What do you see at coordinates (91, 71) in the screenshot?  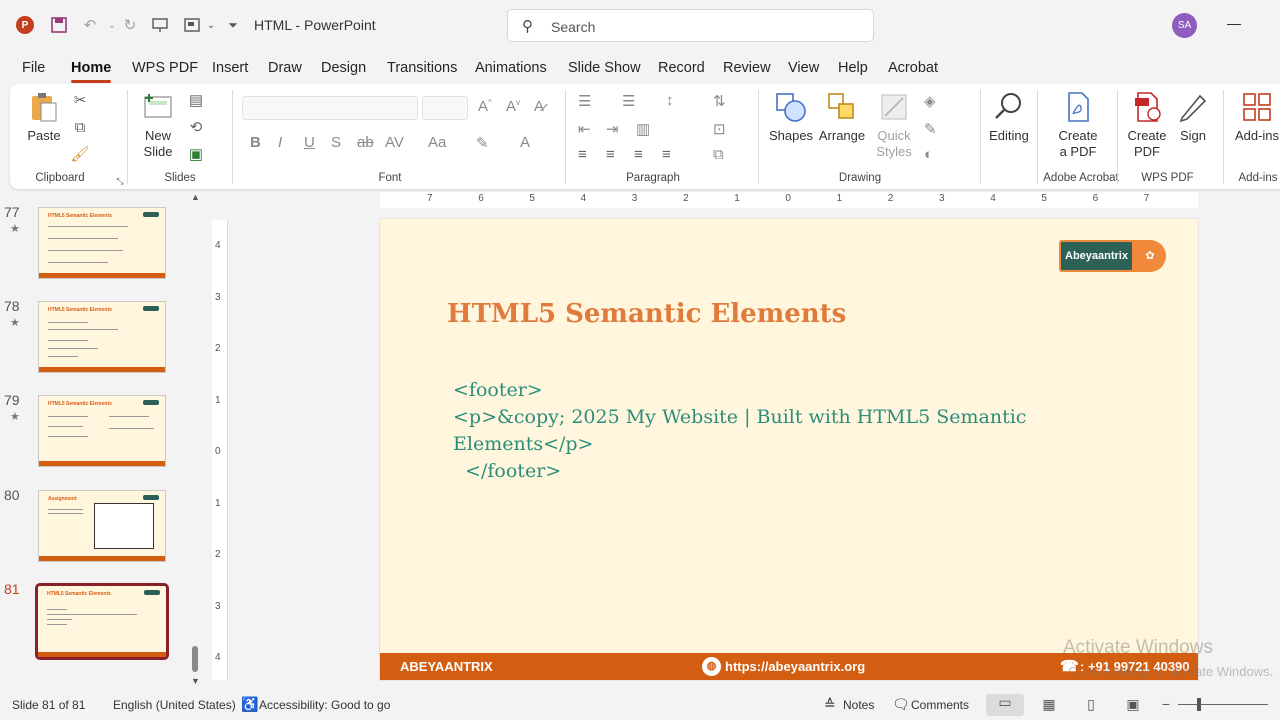 I see `tab-home: Home` at bounding box center [91, 71].